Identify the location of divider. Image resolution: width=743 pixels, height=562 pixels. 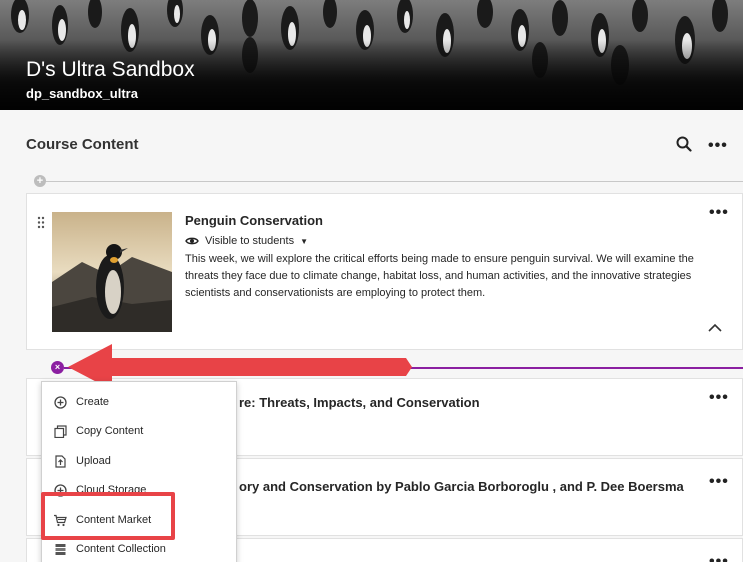
(391, 181).